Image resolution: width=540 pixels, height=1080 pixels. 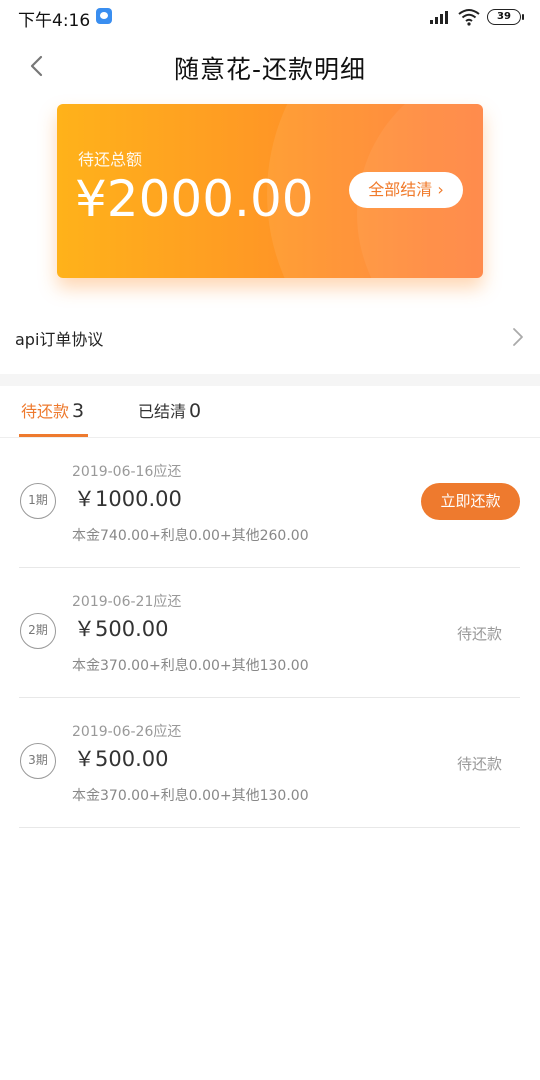 What do you see at coordinates (441, 17) in the screenshot?
I see `signal-icon` at bounding box center [441, 17].